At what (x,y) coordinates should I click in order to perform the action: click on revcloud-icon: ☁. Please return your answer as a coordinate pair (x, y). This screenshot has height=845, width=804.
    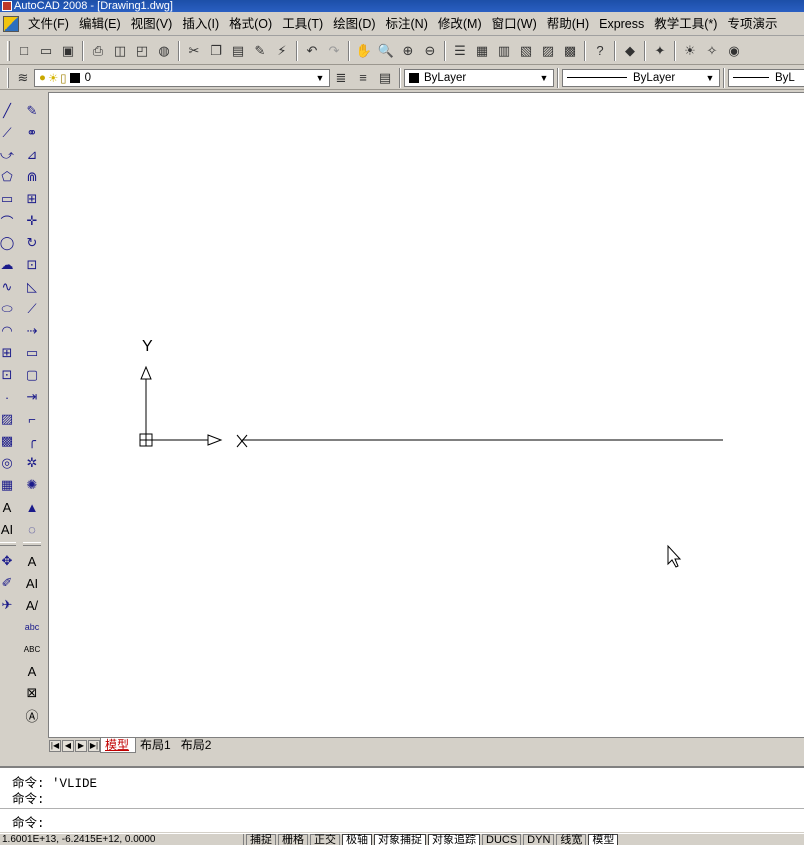
    Looking at the image, I should click on (9, 265).